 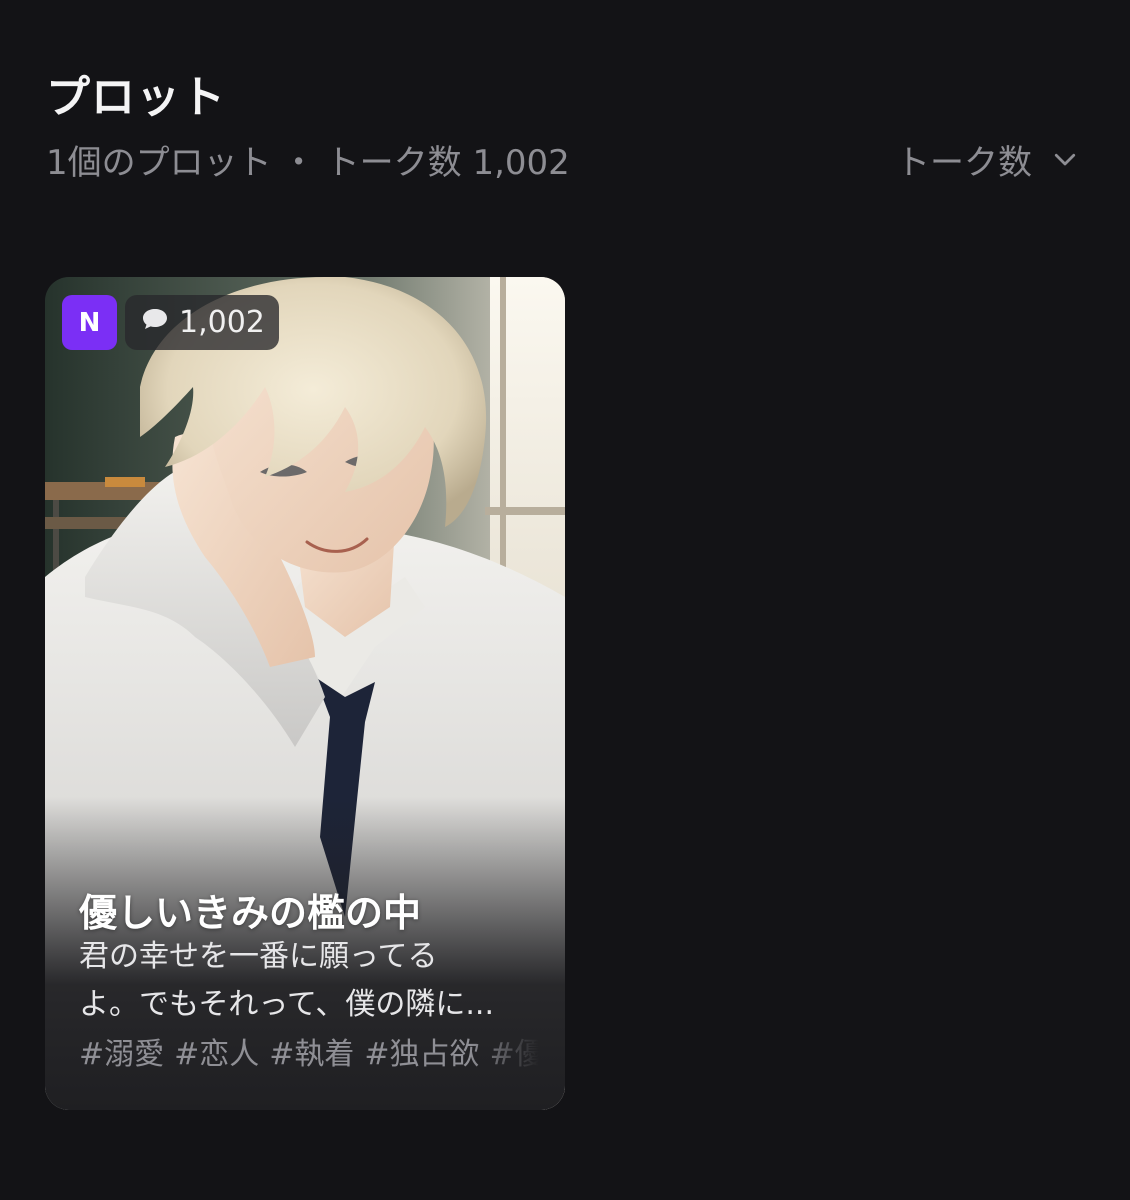 I want to click on plot-summary: 1個のプロット・トーク数 1,002, so click(x=308, y=163).